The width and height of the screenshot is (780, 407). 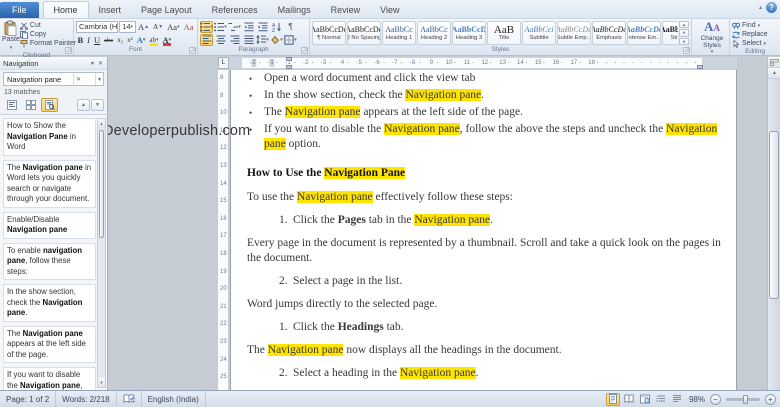 I want to click on styles-more-icon: ▼, so click(x=684, y=41).